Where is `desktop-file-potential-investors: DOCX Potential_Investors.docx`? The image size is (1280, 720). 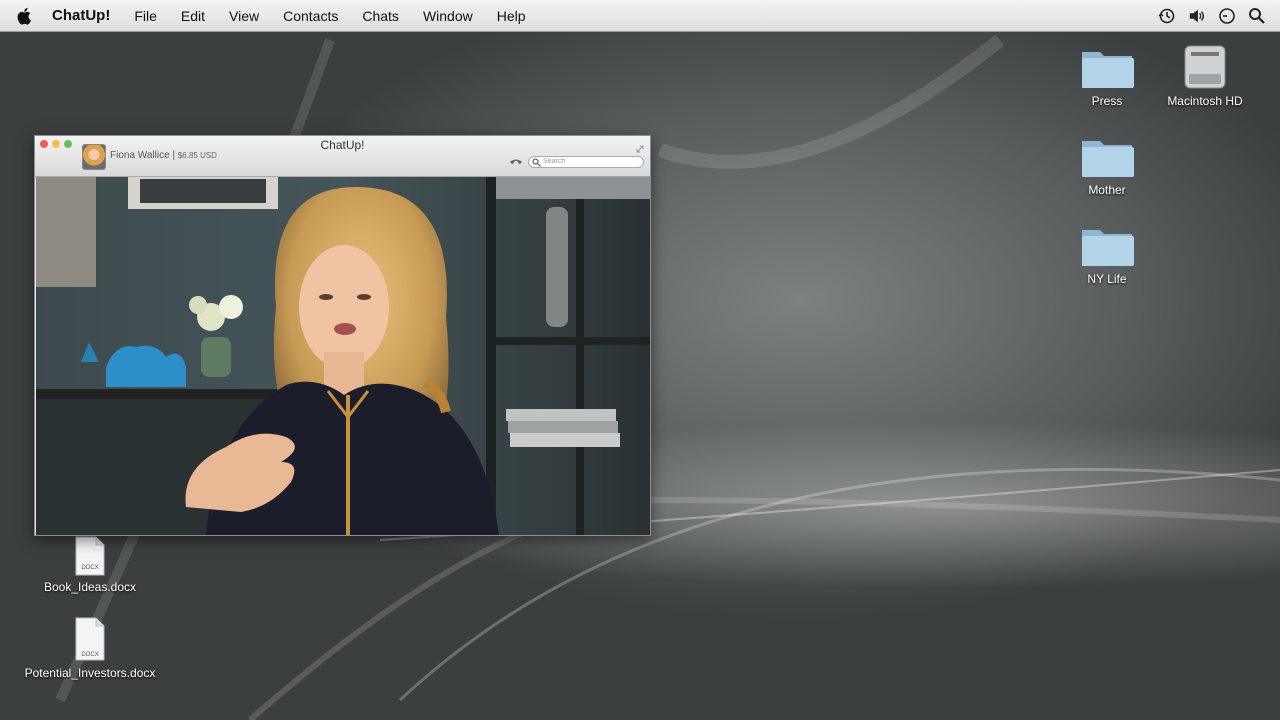
desktop-file-potential-investors: DOCX Potential_Investors.docx is located at coordinates (90, 648).